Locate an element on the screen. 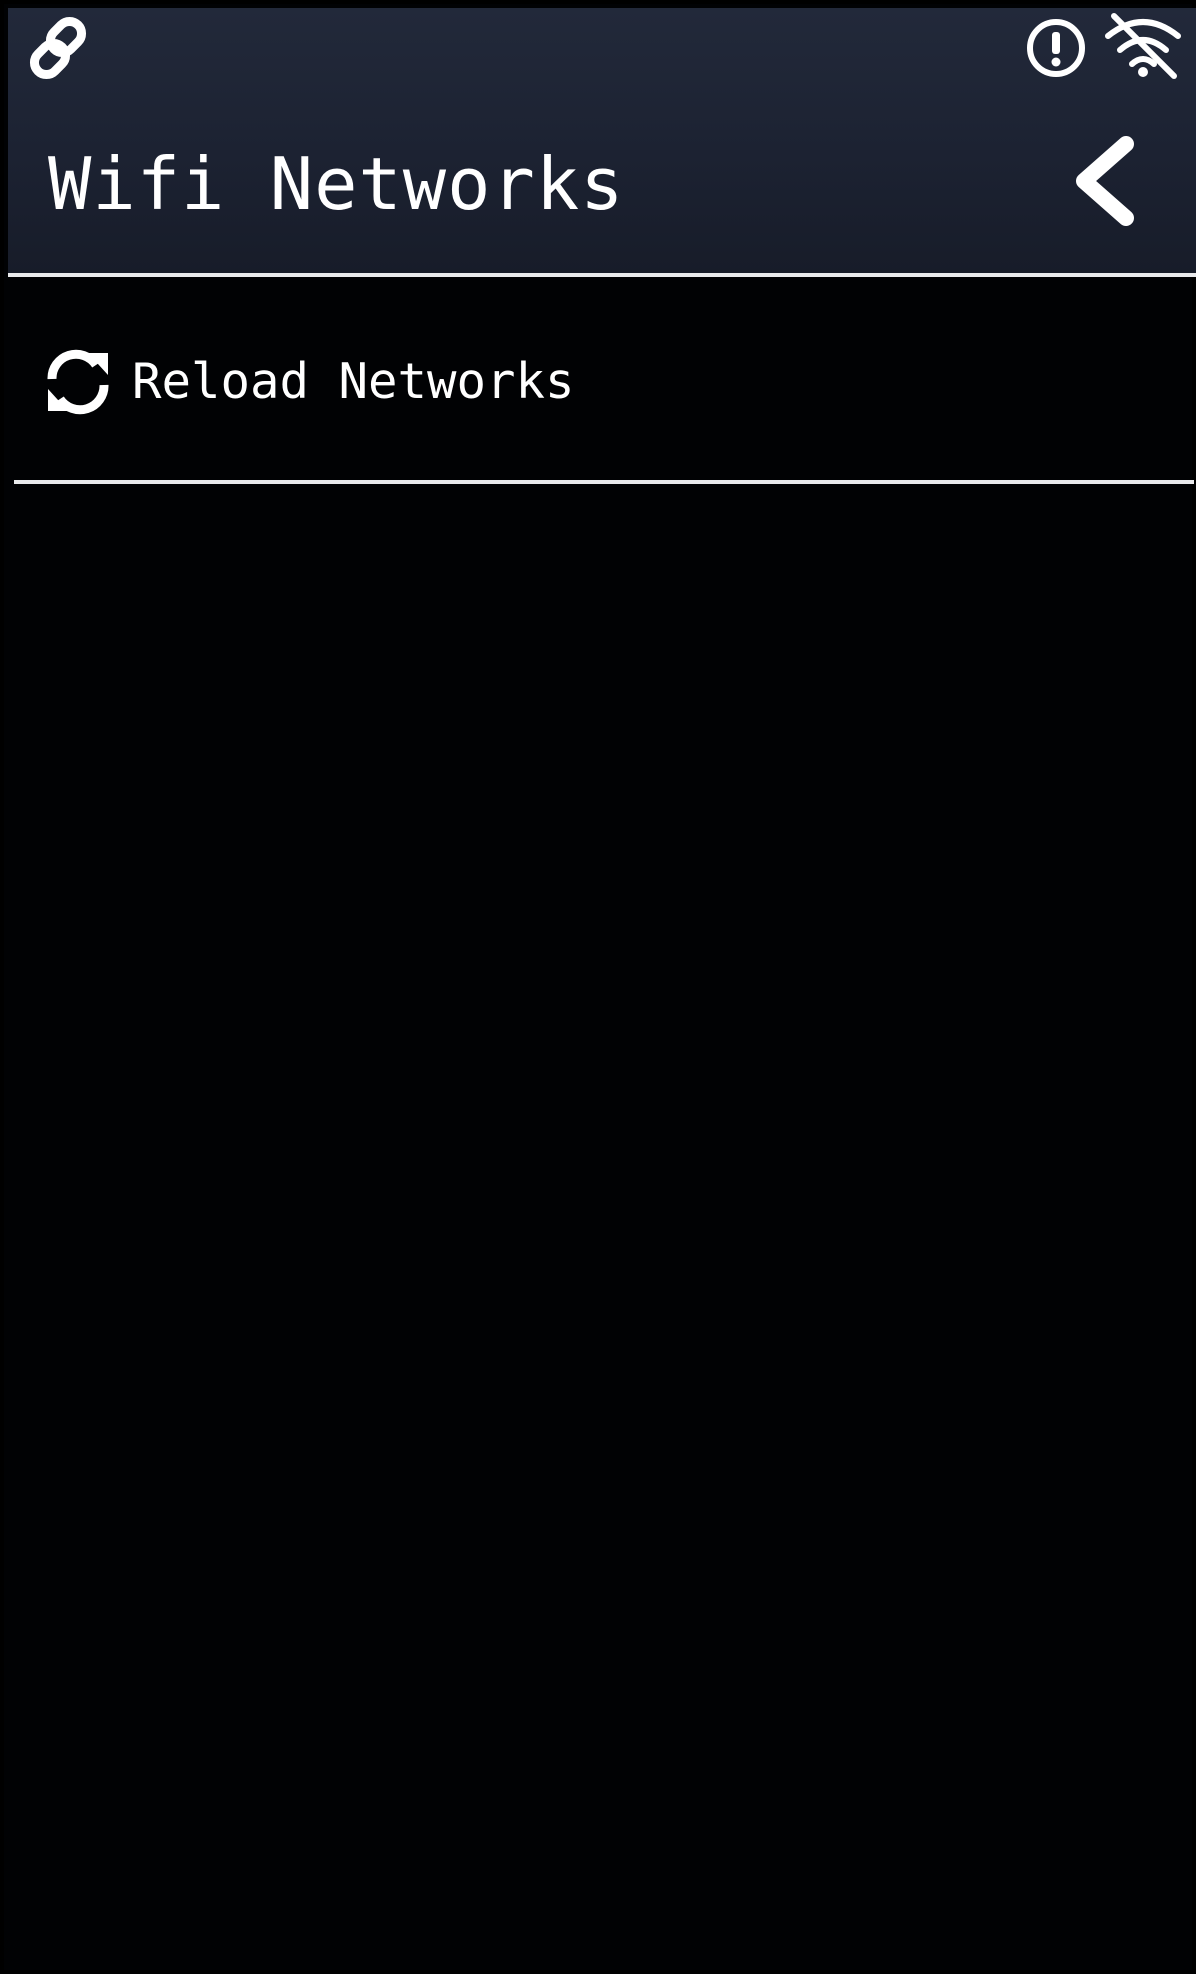 Image resolution: width=1196 pixels, height=1974 pixels. back-button is located at coordinates (1108, 181).